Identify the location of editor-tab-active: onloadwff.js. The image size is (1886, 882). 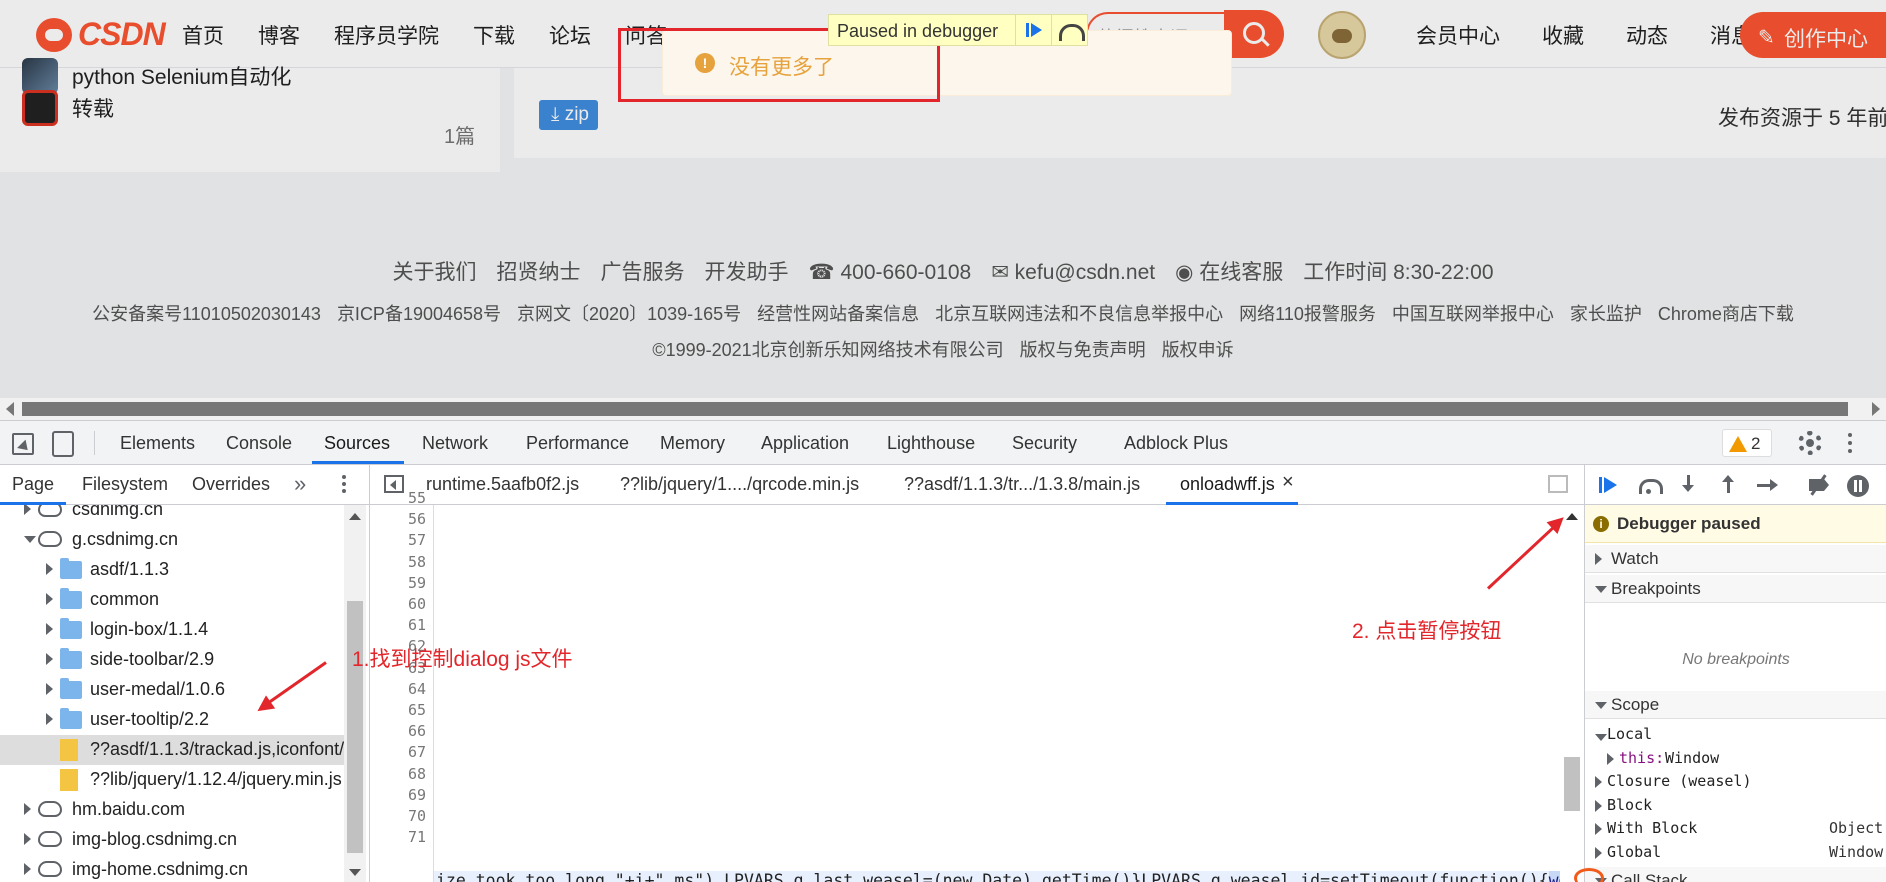
(1227, 484).